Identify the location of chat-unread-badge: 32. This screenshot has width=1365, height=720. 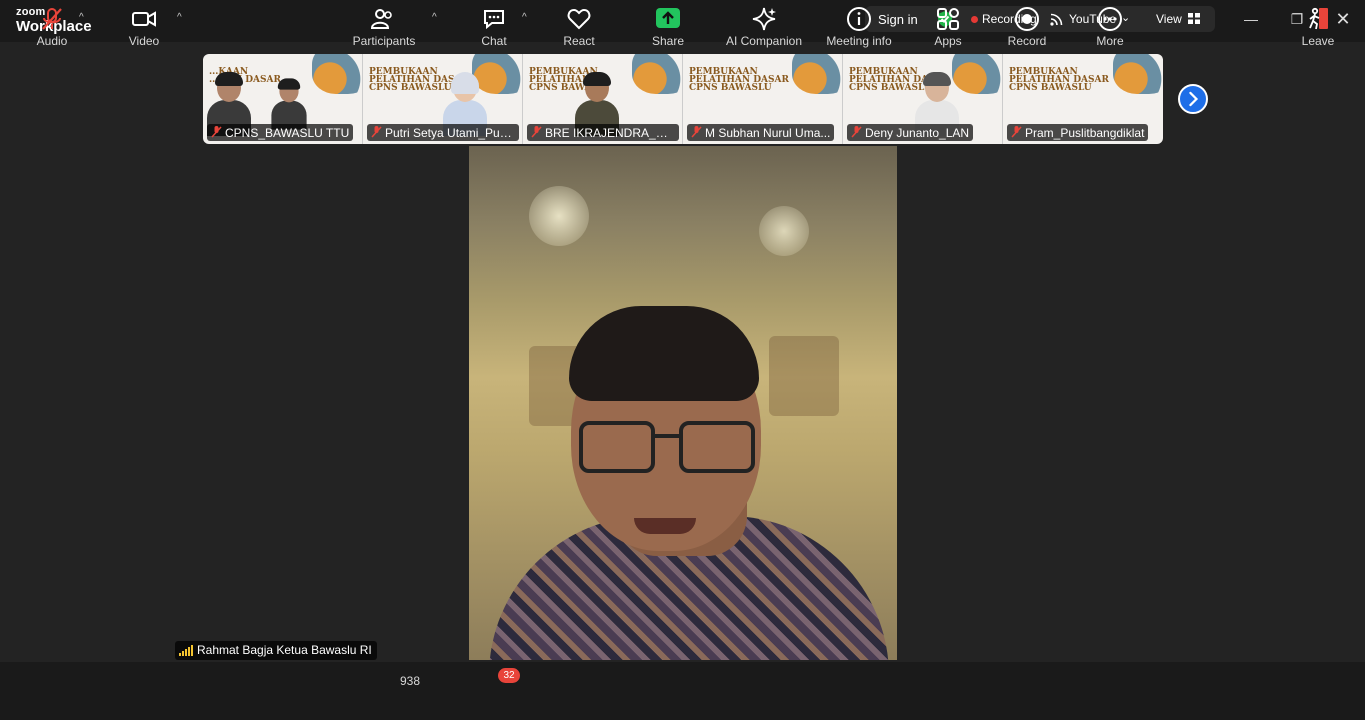
(509, 675).